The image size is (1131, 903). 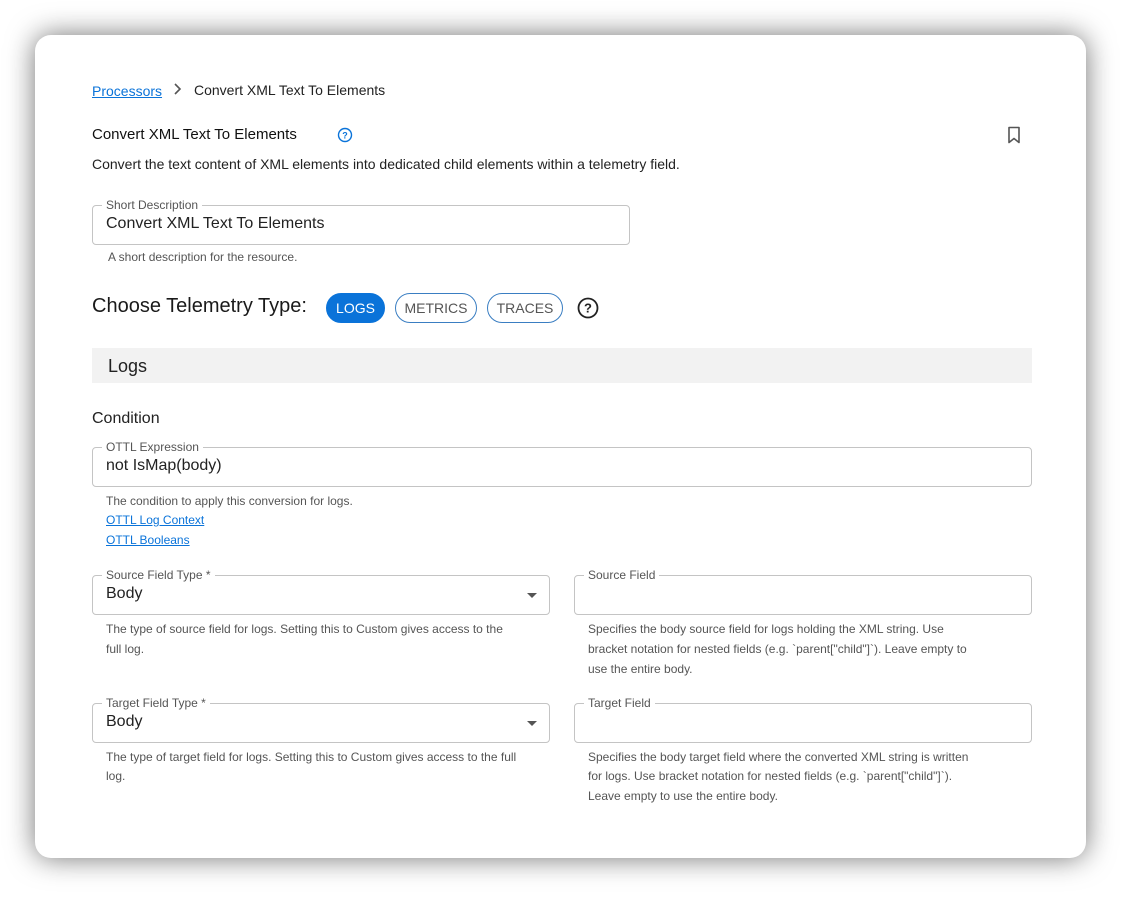 What do you see at coordinates (525, 308) in the screenshot?
I see `telemetry-chip-traces: TRACES` at bounding box center [525, 308].